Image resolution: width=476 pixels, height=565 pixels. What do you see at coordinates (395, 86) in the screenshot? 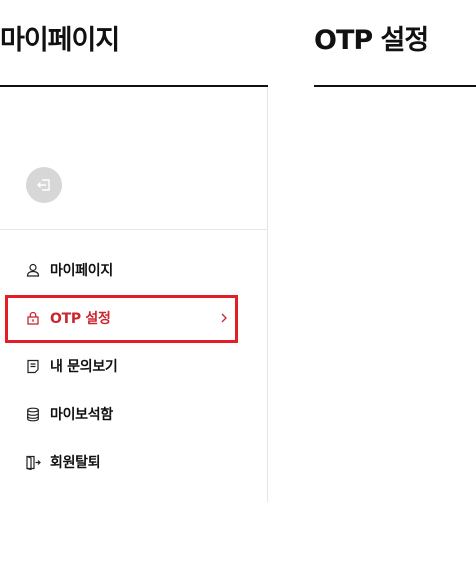
I see `page-title-divider` at bounding box center [395, 86].